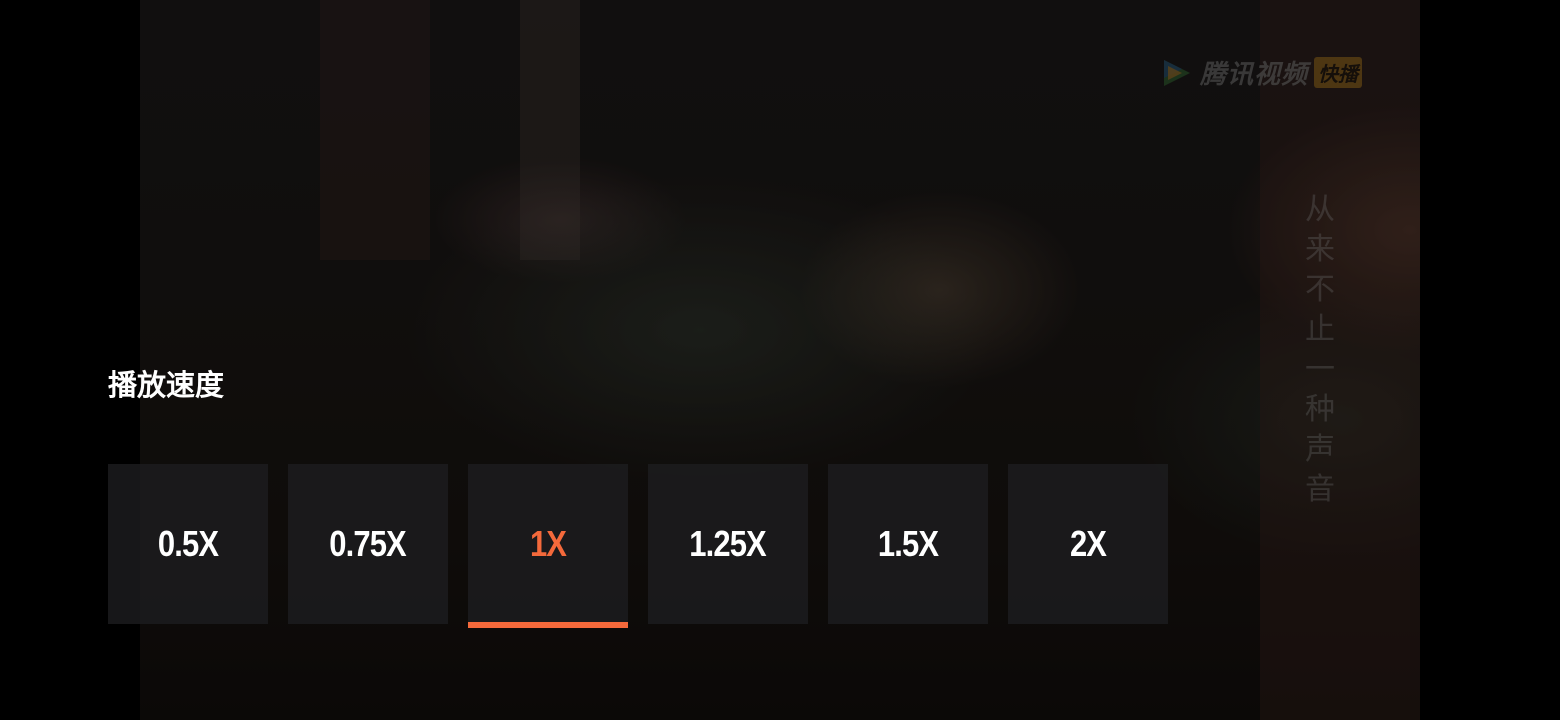 The width and height of the screenshot is (1560, 720). I want to click on speed-option-label: 1.5X, so click(908, 543).